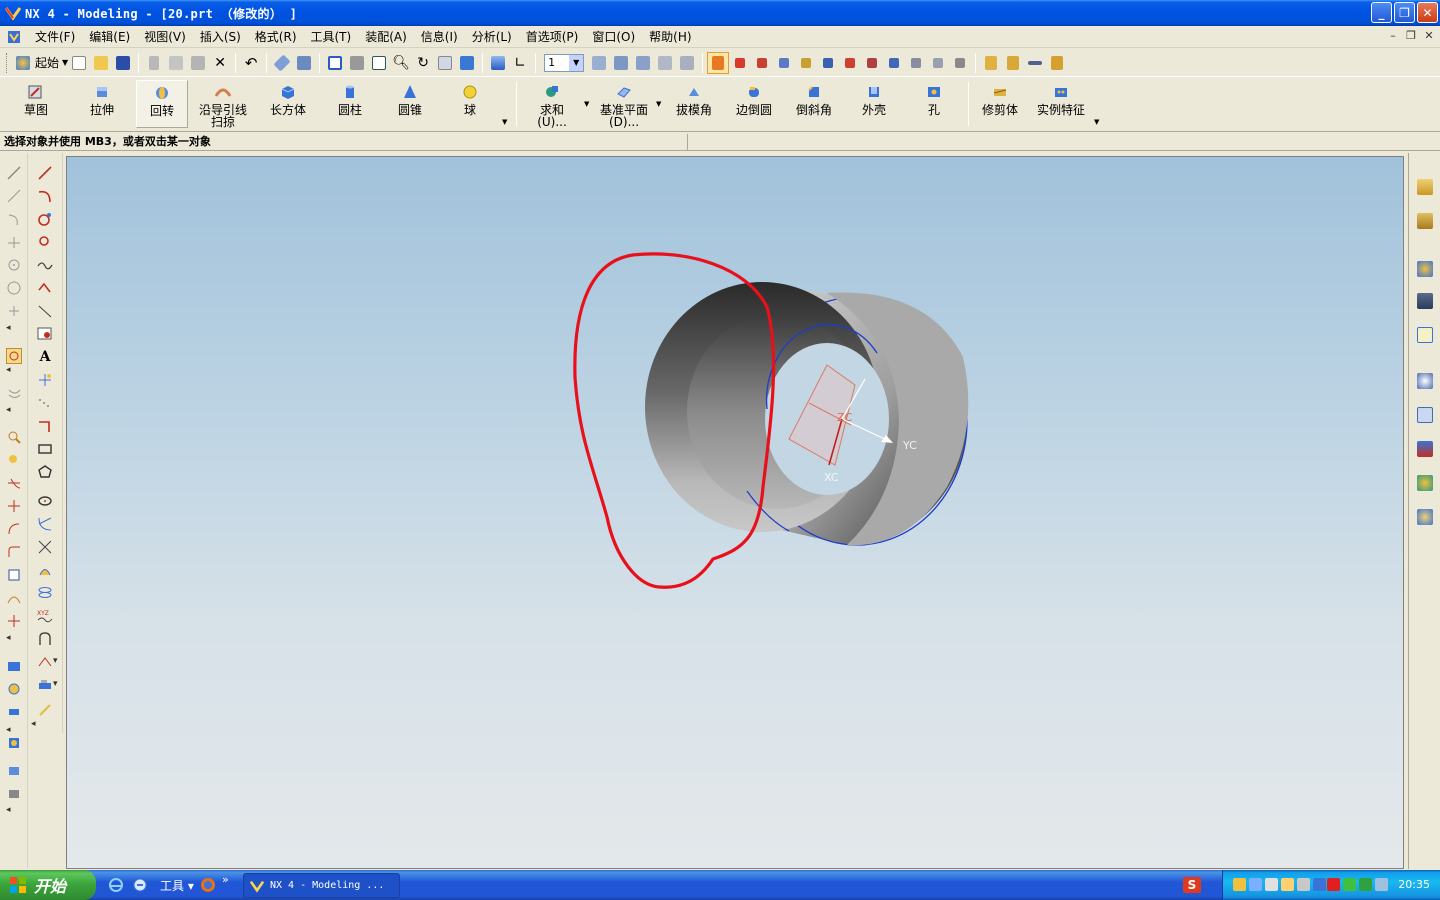 The height and width of the screenshot is (900, 1440). Describe the element at coordinates (740, 63) in the screenshot. I see `snap-endpoint-icon` at that location.